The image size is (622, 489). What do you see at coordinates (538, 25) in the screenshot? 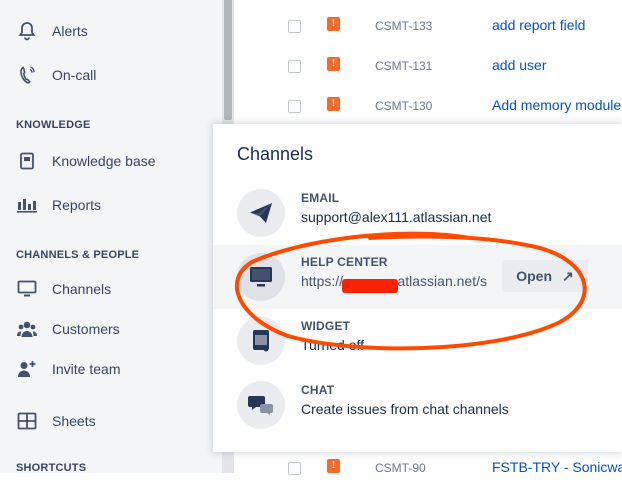
I see `issue-summary: add report field` at bounding box center [538, 25].